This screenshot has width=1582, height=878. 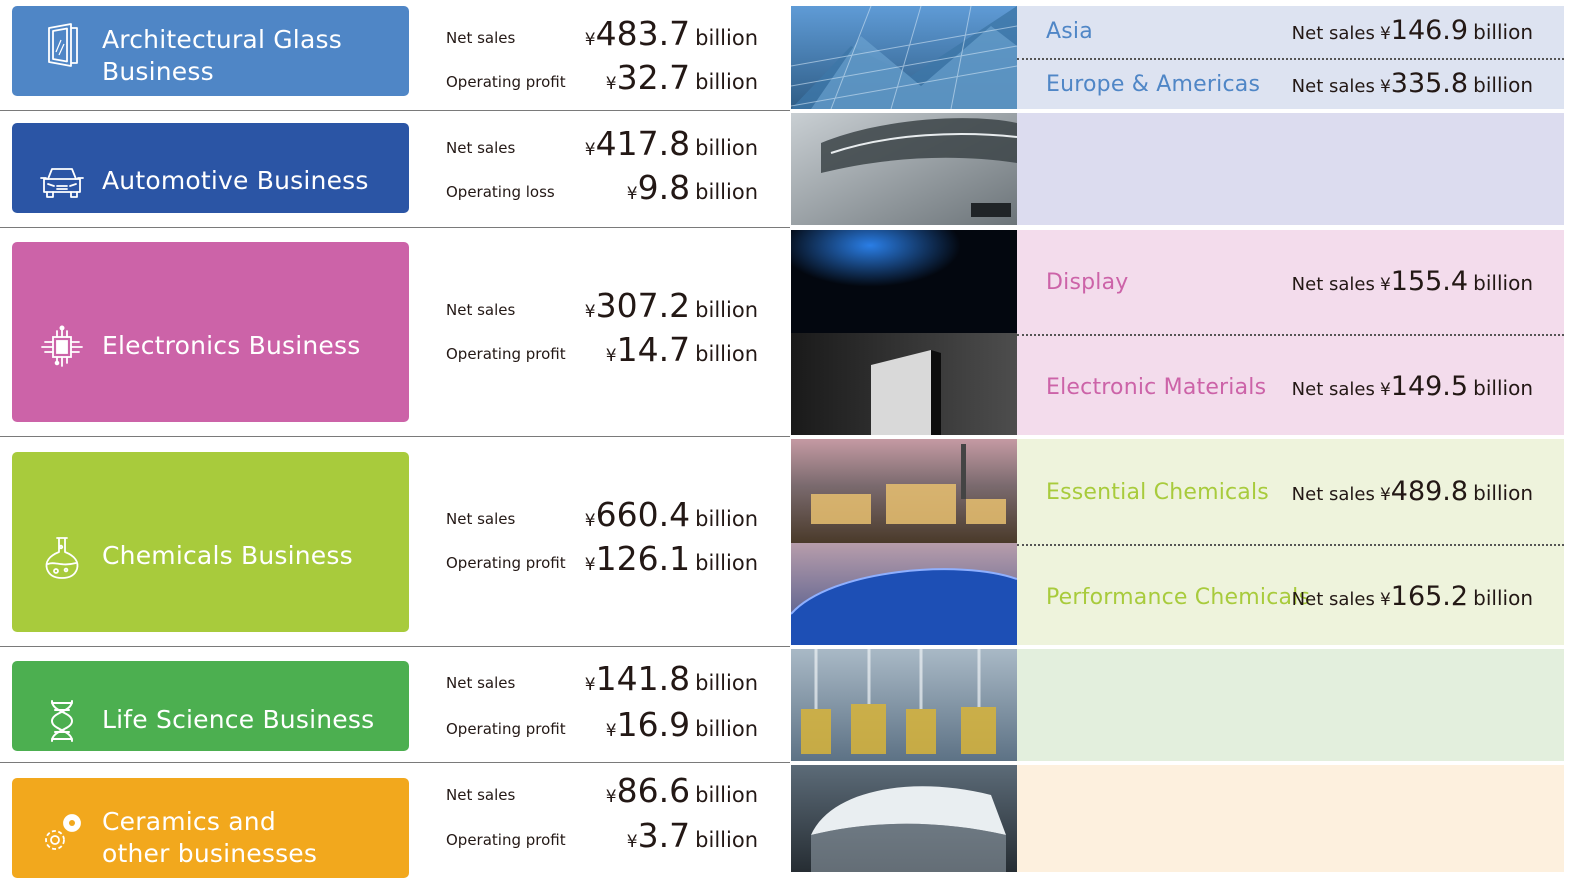 I want to click on dotted-divider, so click(x=1290, y=335).